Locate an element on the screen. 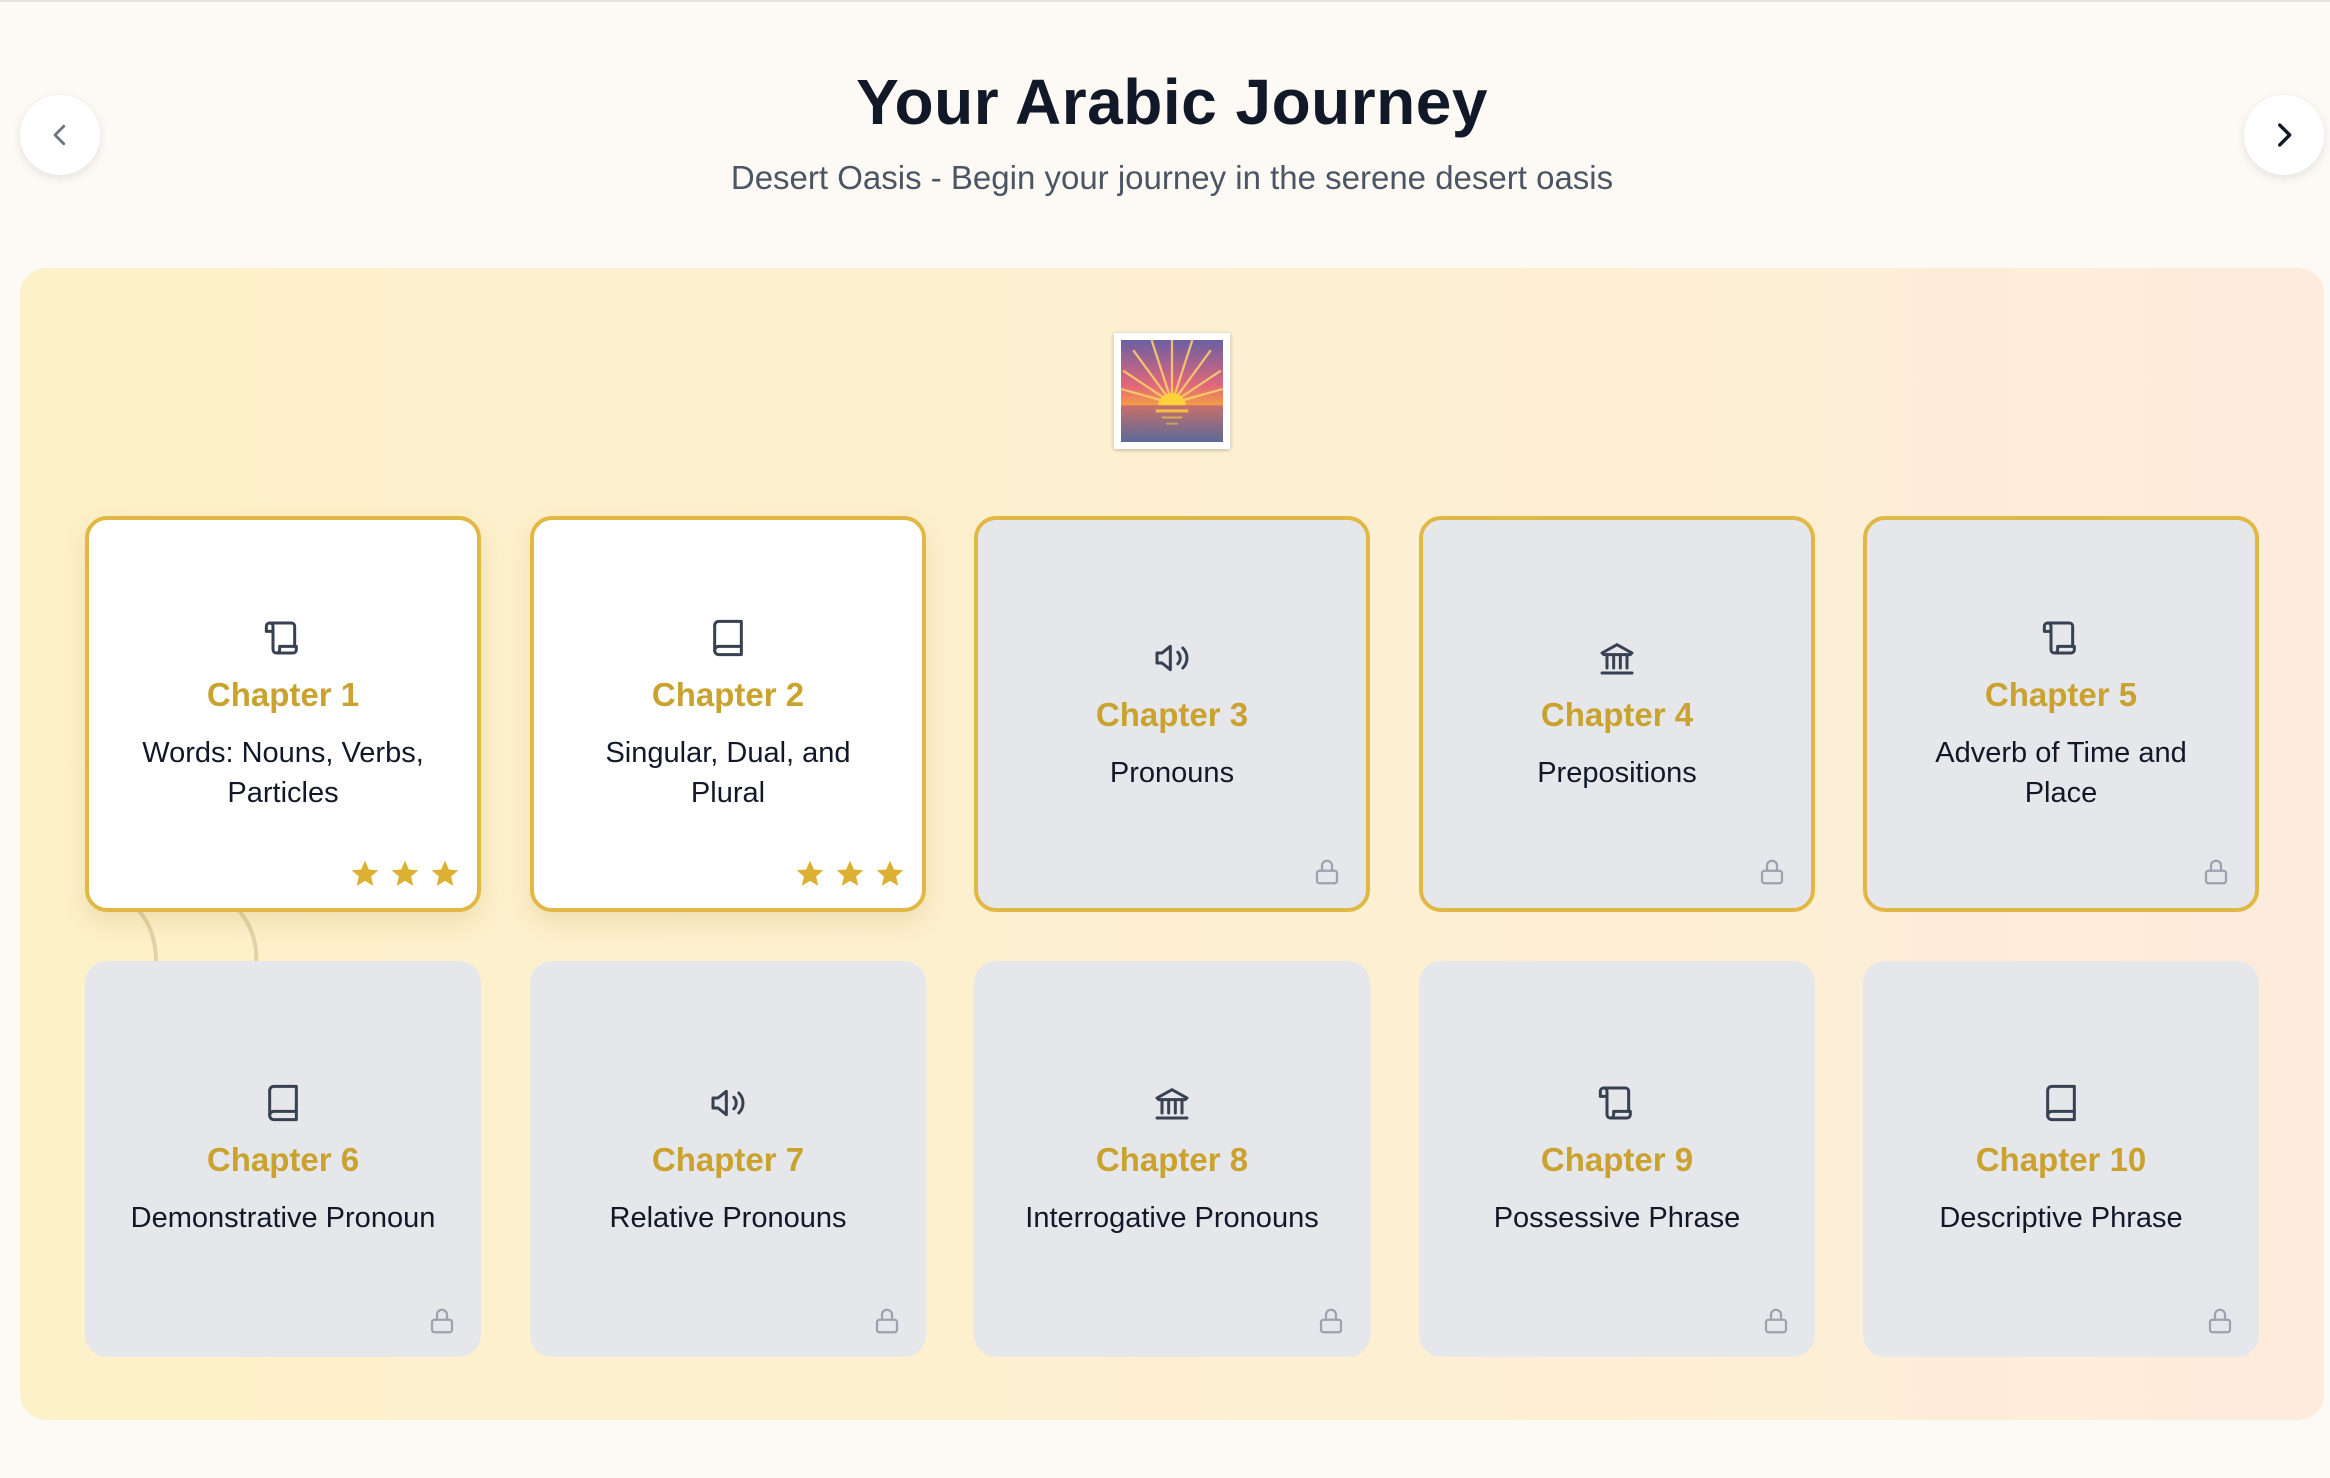  chapter-card-1: Chapter 1 Words: Nouns, Verbs, Particles is located at coordinates (283, 714).